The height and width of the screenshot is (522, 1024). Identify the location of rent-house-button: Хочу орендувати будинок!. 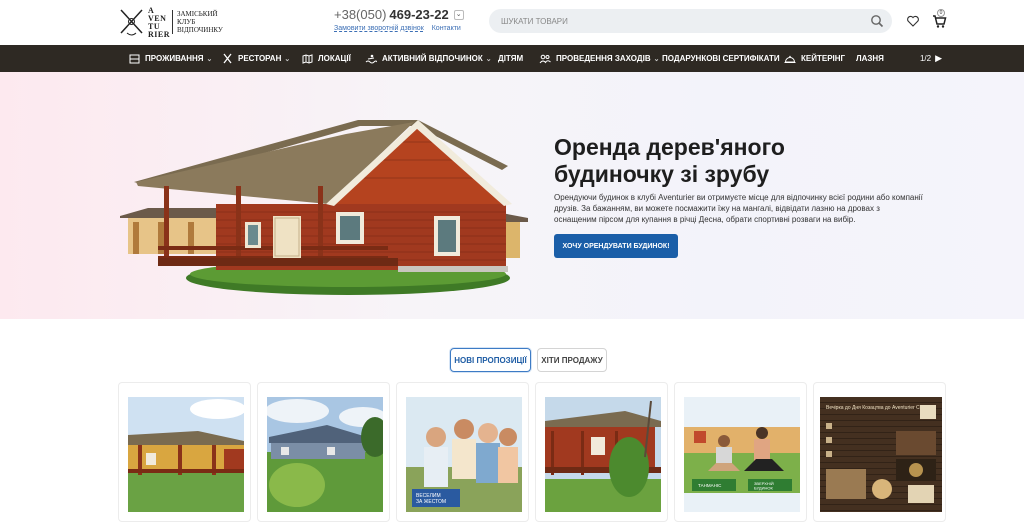
(616, 246).